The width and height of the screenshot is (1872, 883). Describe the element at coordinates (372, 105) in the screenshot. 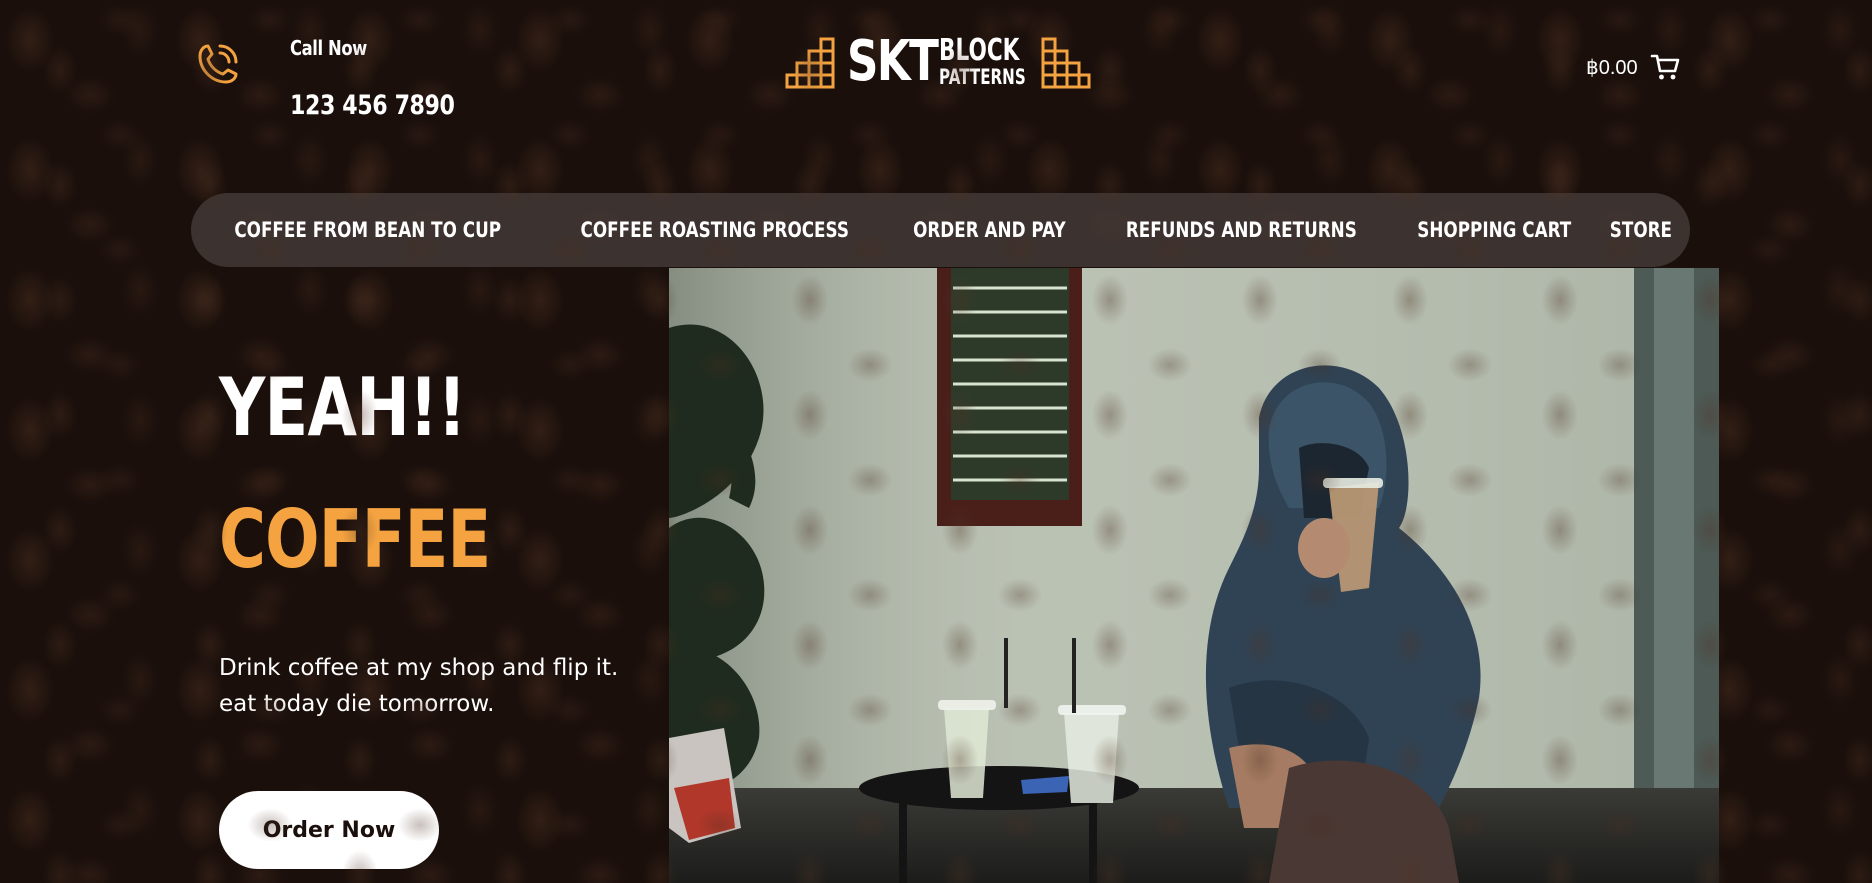

I see `phone-number-link: 123 456 7890` at that location.